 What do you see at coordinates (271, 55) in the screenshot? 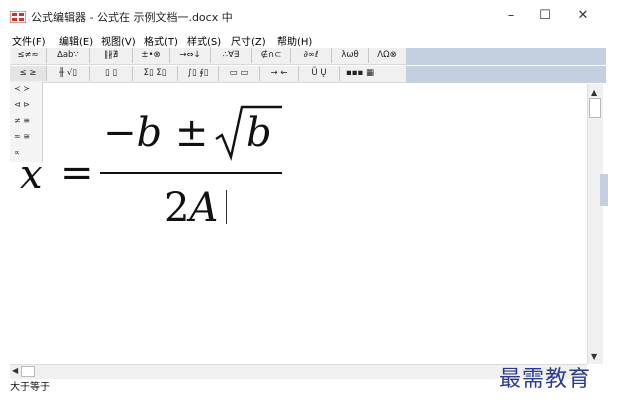
I see `set-theory-button: ∉∩⊂` at bounding box center [271, 55].